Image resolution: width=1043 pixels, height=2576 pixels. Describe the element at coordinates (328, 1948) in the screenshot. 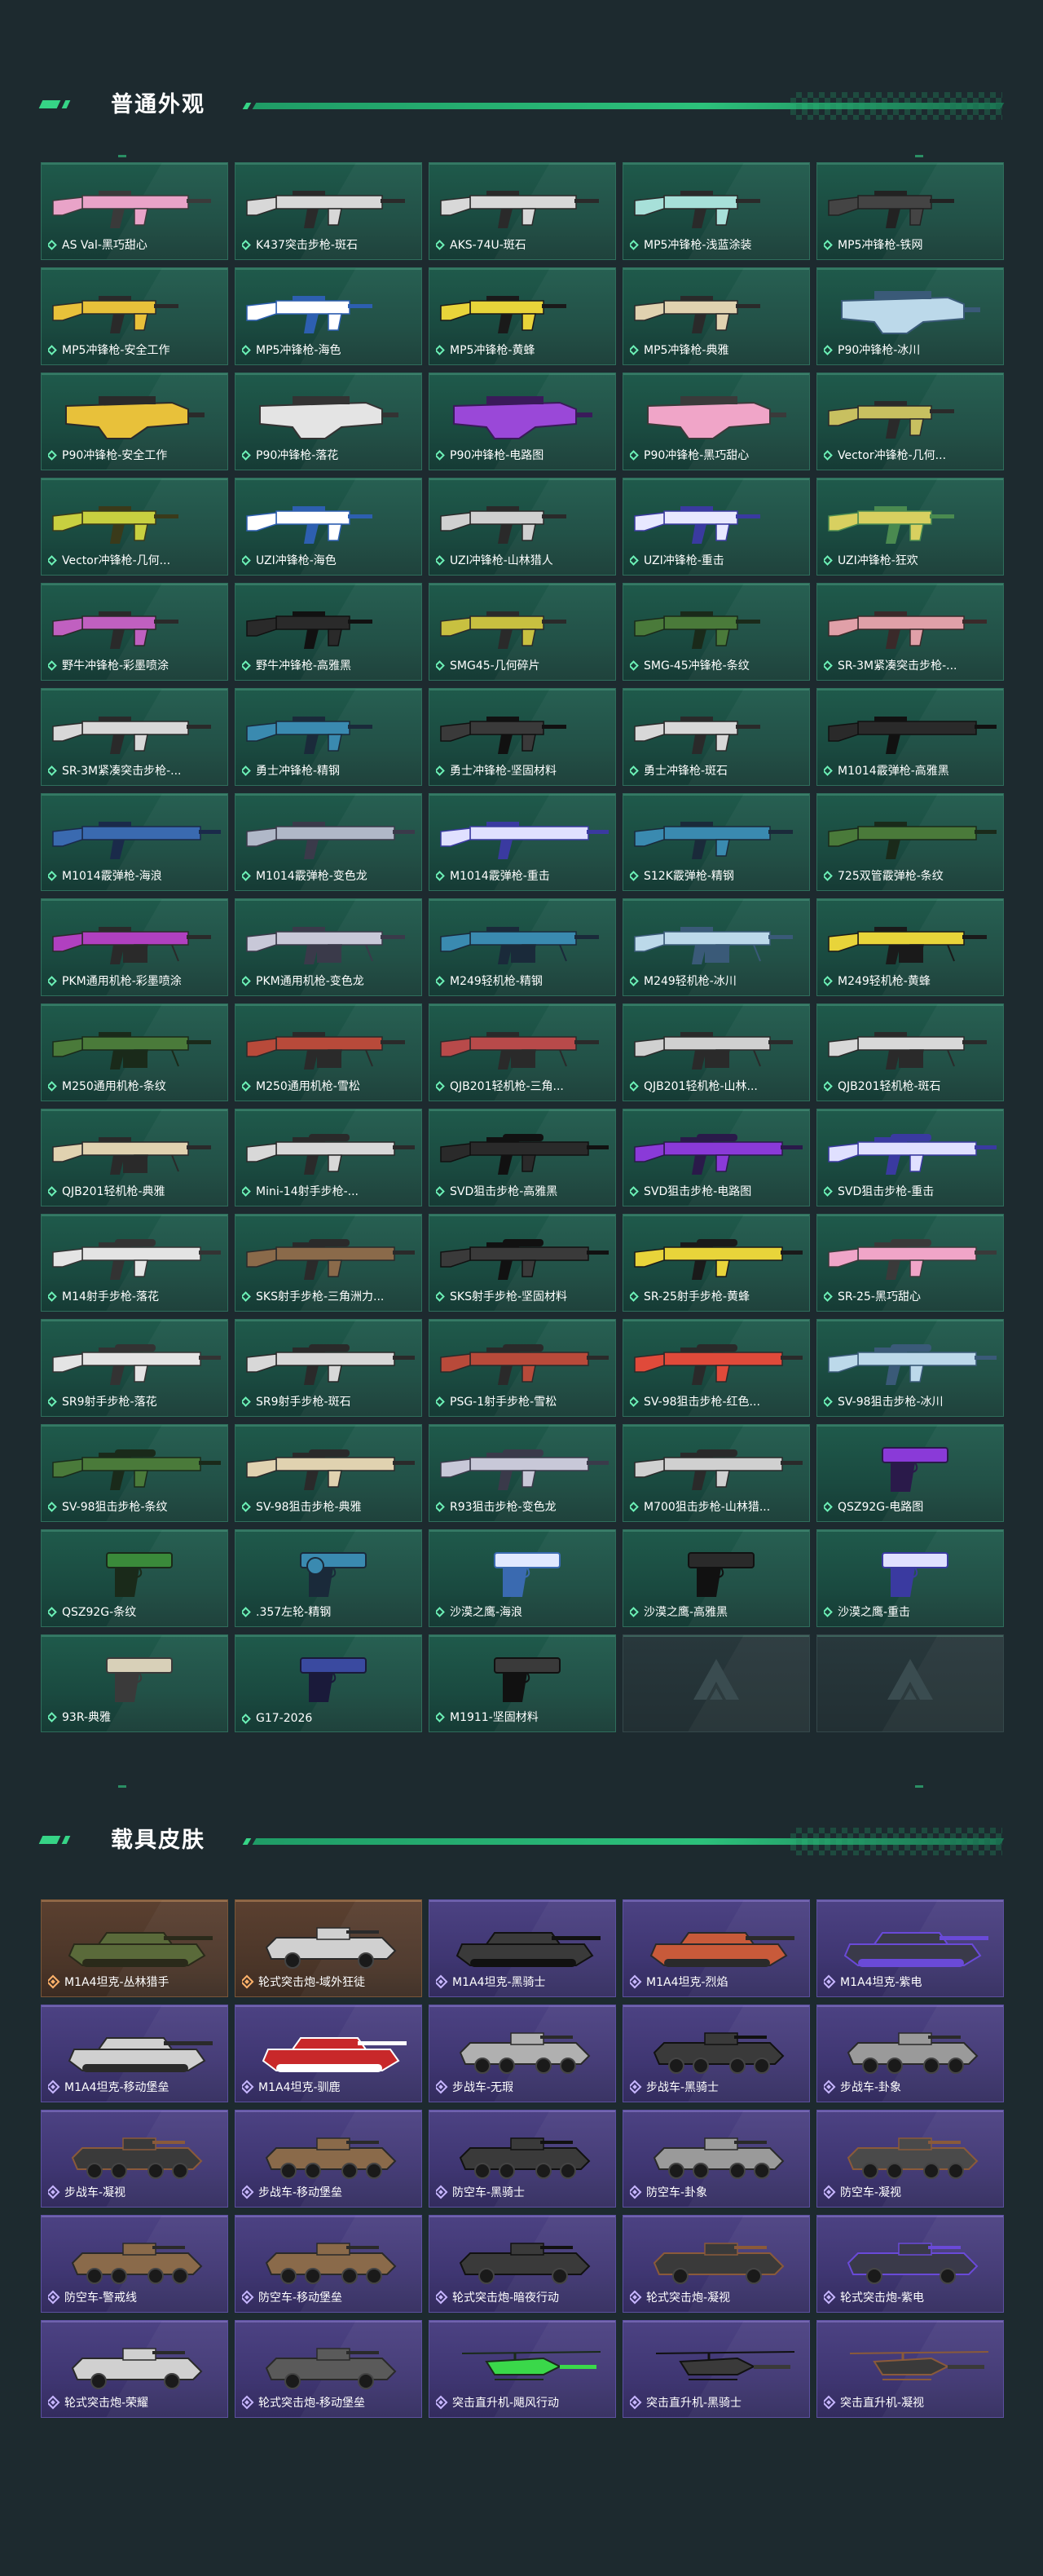

I see `vehicle-skin-card: 轮式突击炮-域外狂徒` at that location.